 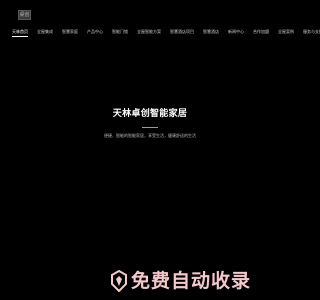 What do you see at coordinates (286, 32) in the screenshot?
I see `nav-item-cases: 全屋案例` at bounding box center [286, 32].